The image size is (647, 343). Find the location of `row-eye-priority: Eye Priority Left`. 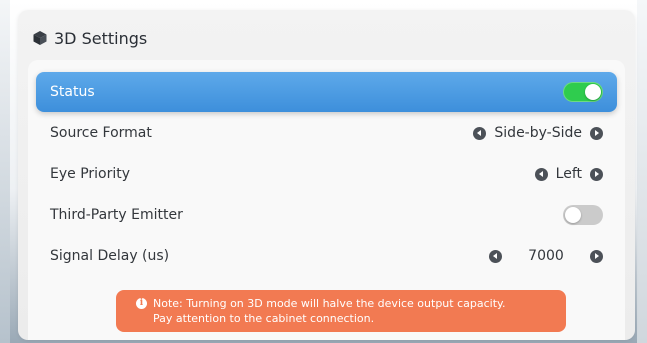

row-eye-priority: Eye Priority Left is located at coordinates (326, 174).